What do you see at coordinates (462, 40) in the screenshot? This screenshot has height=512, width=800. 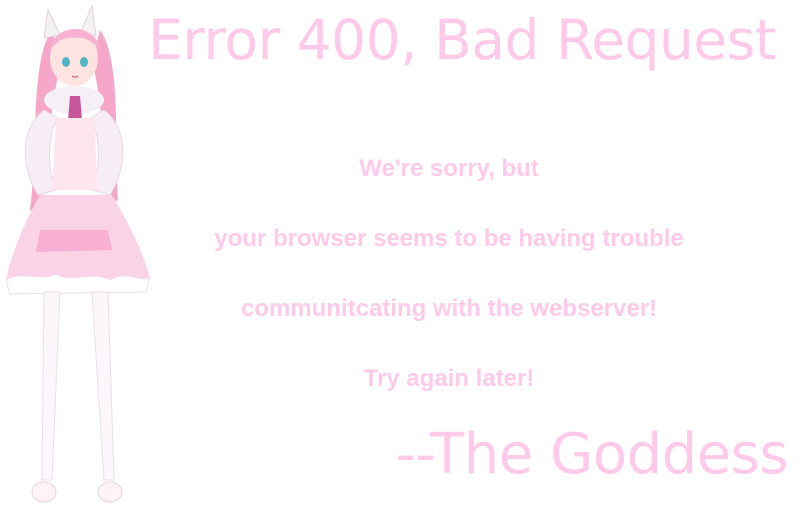 I see `page-title: Error 400, Bad Request` at bounding box center [462, 40].